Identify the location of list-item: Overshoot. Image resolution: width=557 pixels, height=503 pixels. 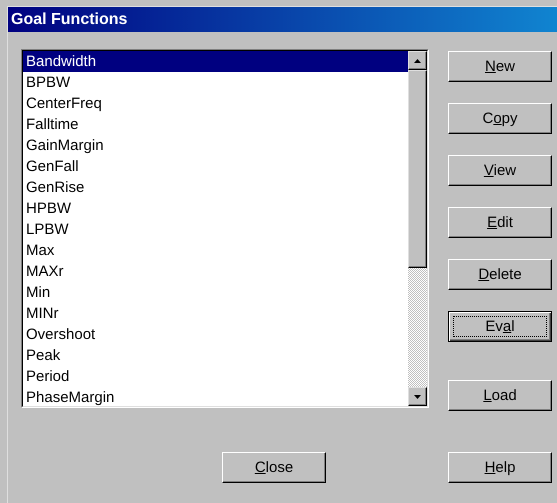
(215, 334).